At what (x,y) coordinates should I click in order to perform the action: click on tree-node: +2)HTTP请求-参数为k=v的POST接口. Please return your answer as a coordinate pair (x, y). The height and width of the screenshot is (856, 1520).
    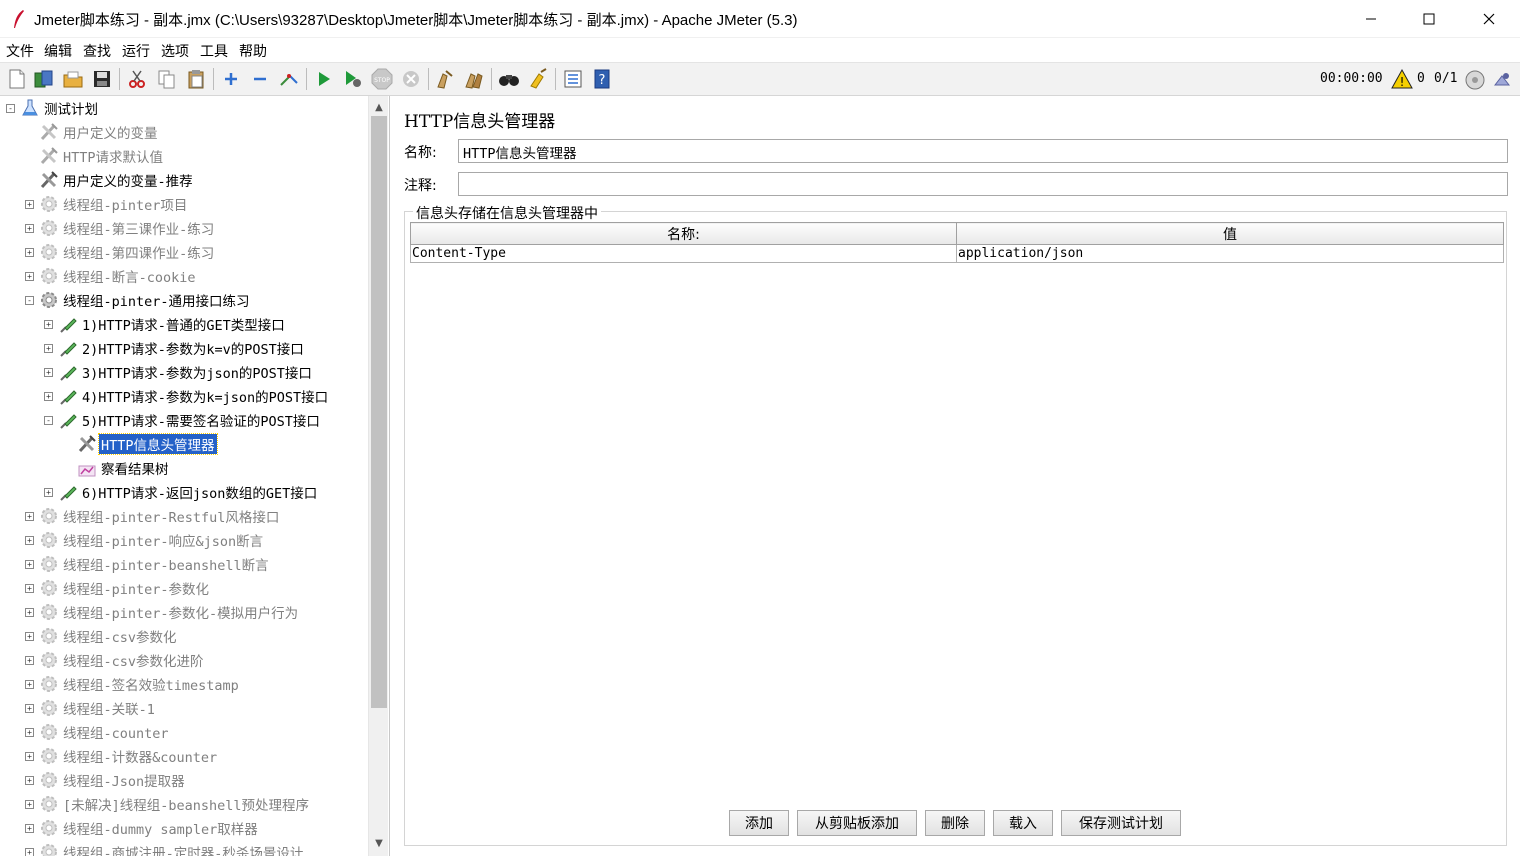
    Looking at the image, I should click on (175, 348).